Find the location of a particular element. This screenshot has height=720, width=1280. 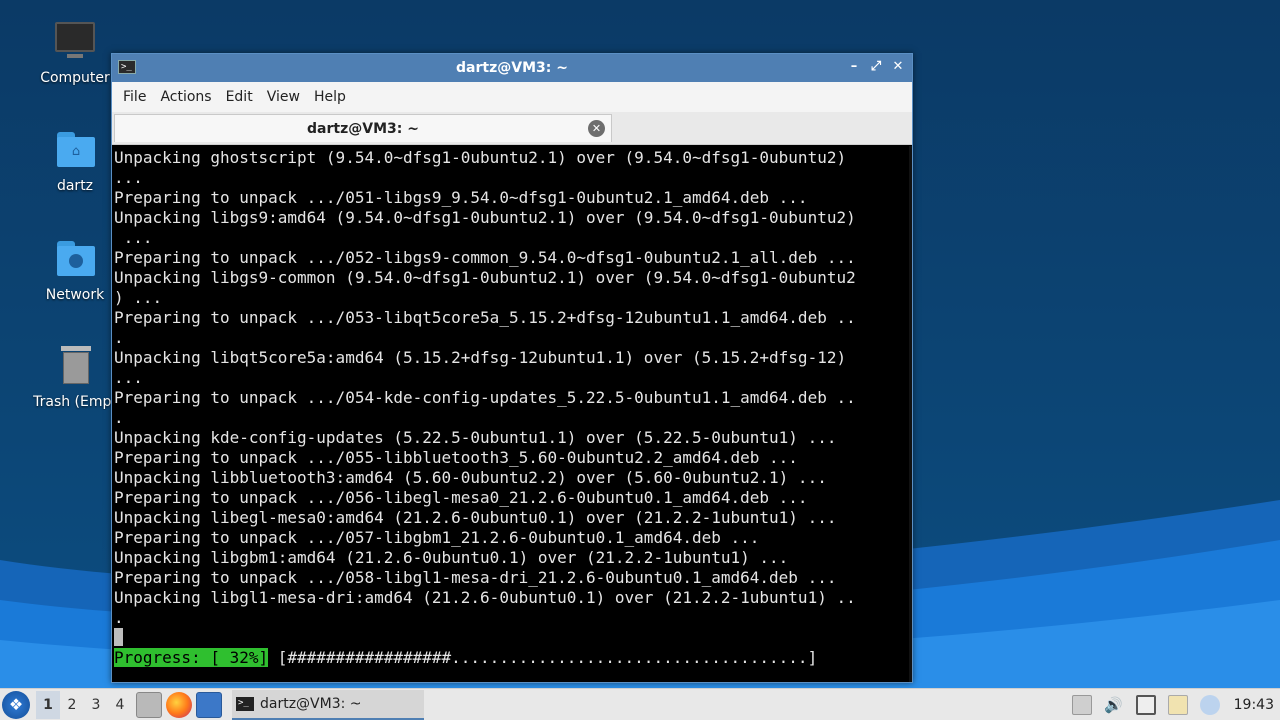

terminal-app-icon: >_ is located at coordinates (127, 67).